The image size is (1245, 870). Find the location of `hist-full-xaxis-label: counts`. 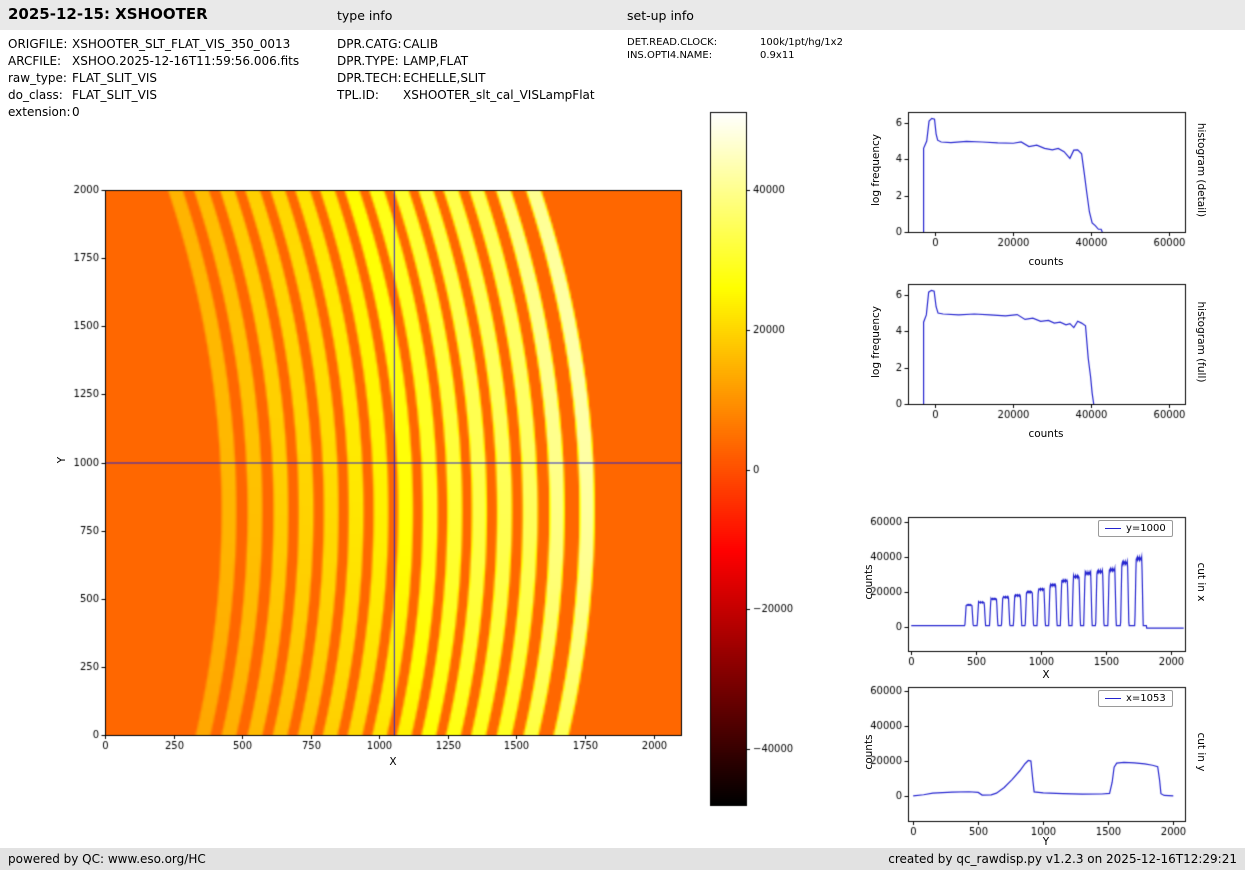

hist-full-xaxis-label: counts is located at coordinates (1046, 434).